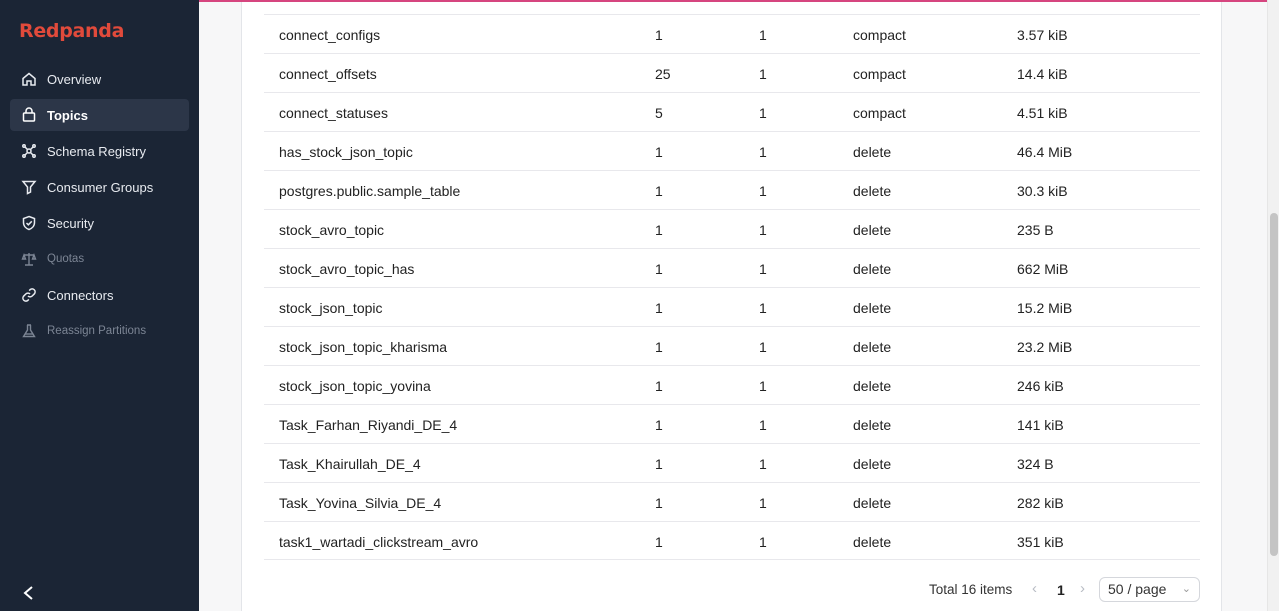 This screenshot has height=611, width=1279. What do you see at coordinates (732, 228) in the screenshot?
I see `table-row: stock_avro_topic 1 1 delete 235 B` at bounding box center [732, 228].